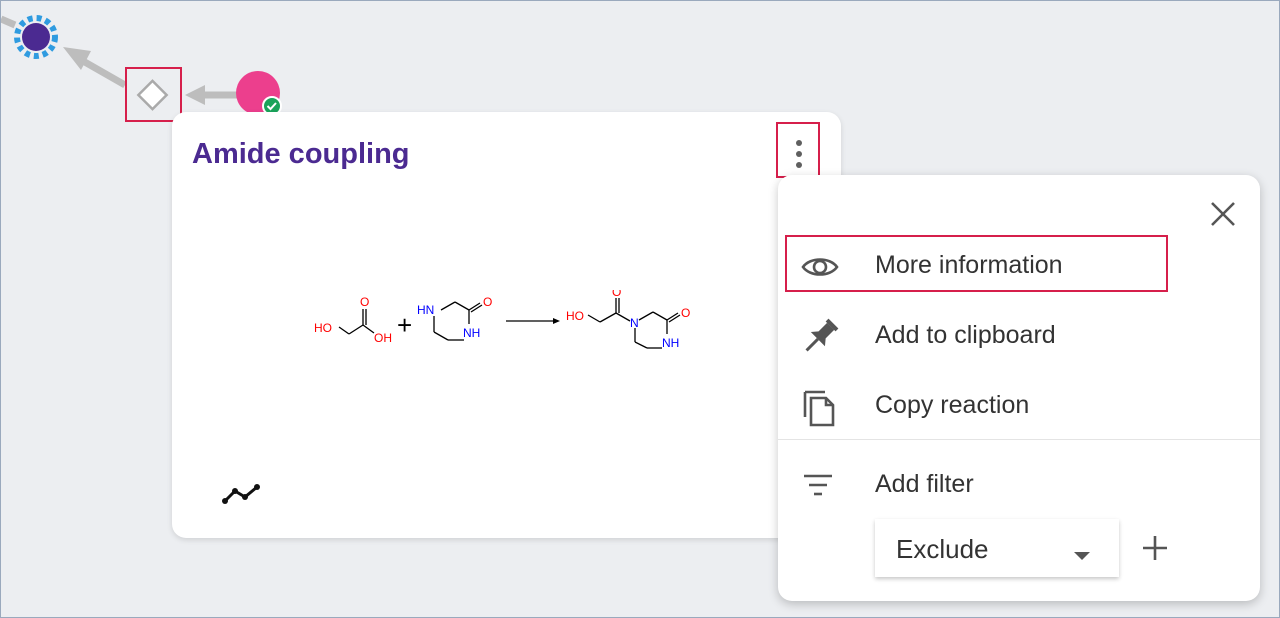 The width and height of the screenshot is (1280, 618). What do you see at coordinates (9, 22) in the screenshot?
I see `edge-line` at bounding box center [9, 22].